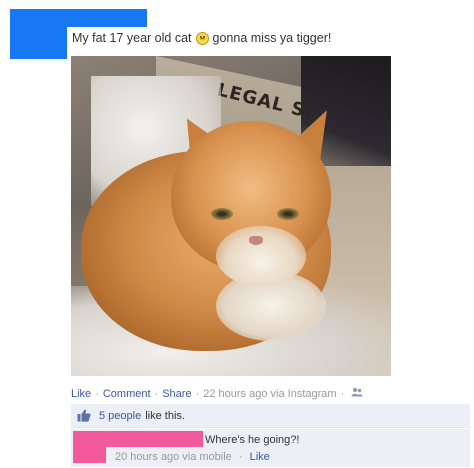  Describe the element at coordinates (261, 256) in the screenshot. I see `cat-muzzle` at that location.